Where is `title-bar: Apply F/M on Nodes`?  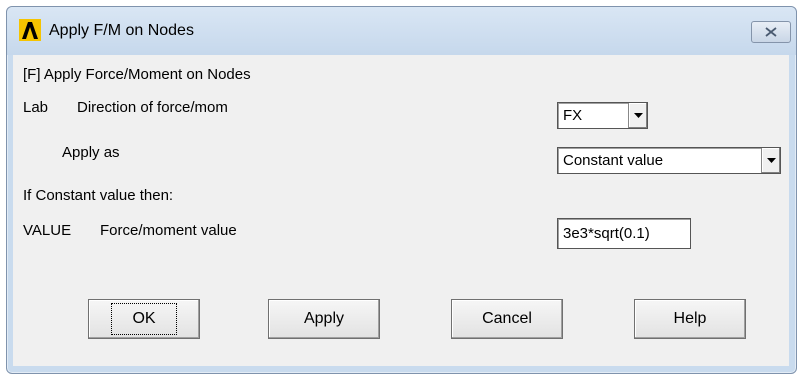
title-bar: Apply F/M on Nodes is located at coordinates (401, 31).